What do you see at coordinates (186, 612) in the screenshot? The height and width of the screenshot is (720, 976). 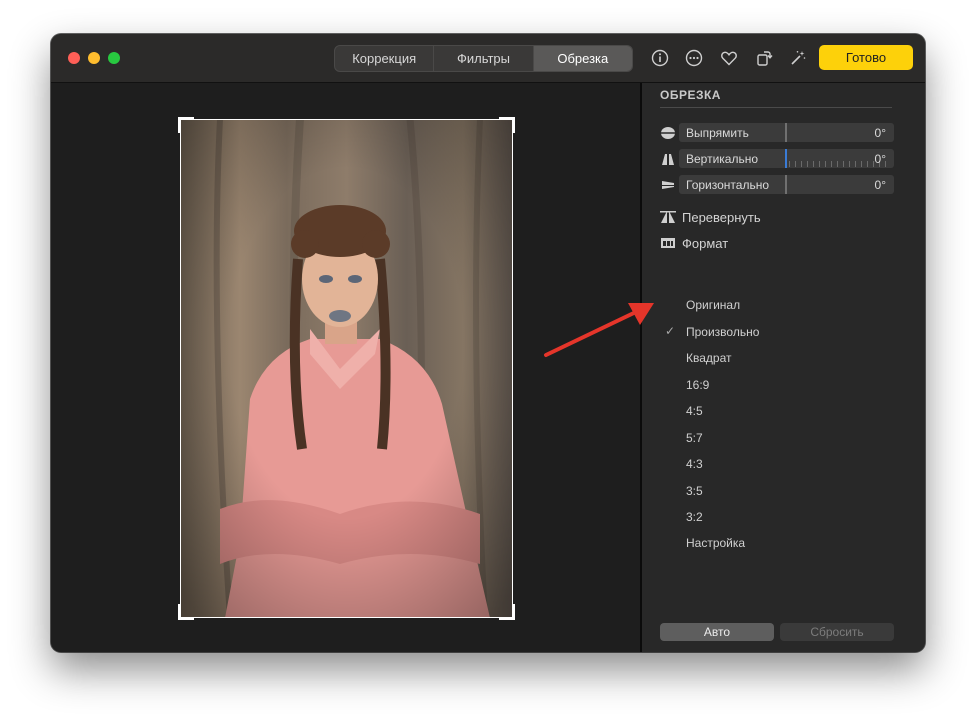 I see `crop-handle-bottom-left` at bounding box center [186, 612].